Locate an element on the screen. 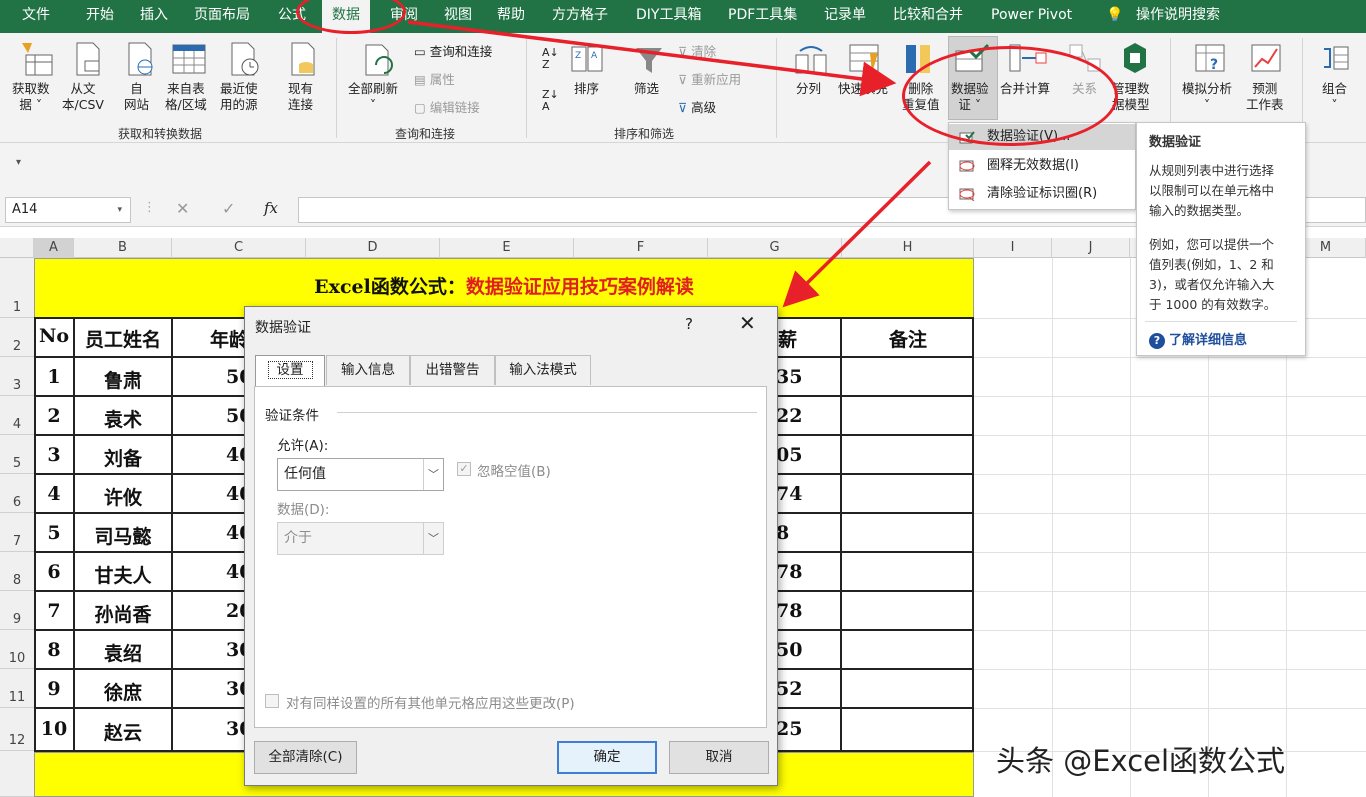 The width and height of the screenshot is (1366, 797). section-validation-criteria: 验证条件 is located at coordinates (292, 416).